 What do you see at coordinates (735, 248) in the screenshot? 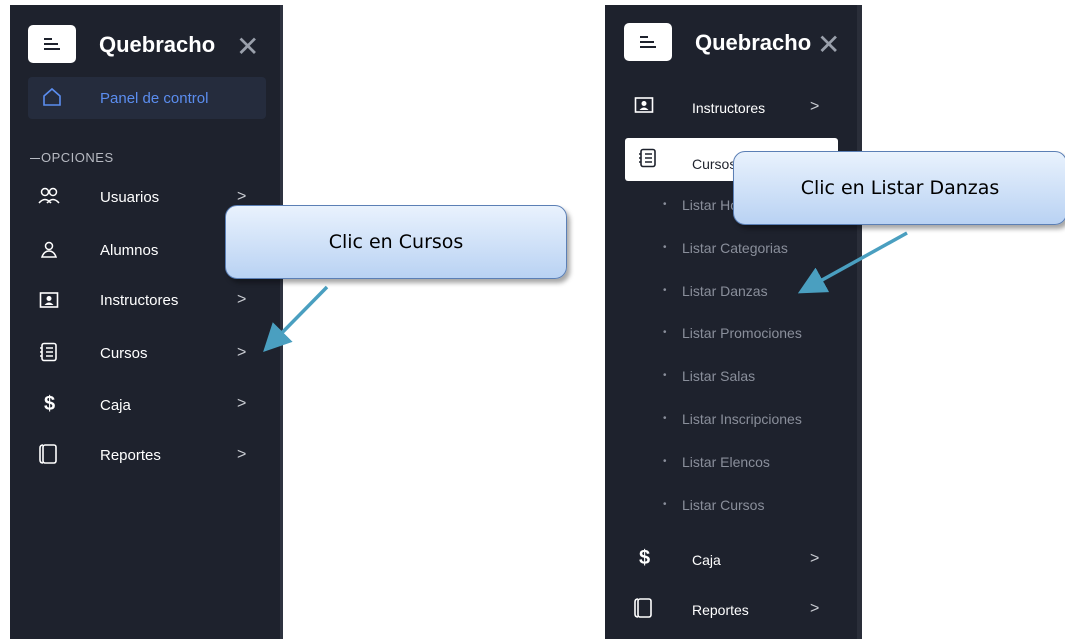
I see `submenu-item: Listar Categorias` at bounding box center [735, 248].